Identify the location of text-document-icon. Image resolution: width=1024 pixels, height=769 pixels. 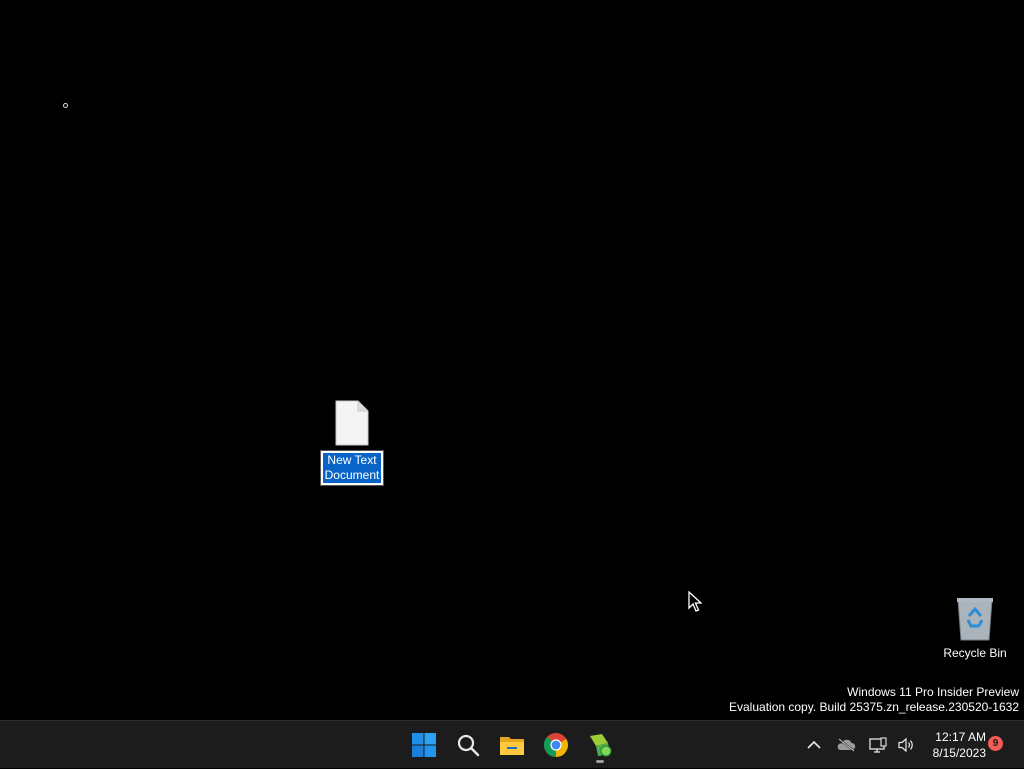
(352, 423).